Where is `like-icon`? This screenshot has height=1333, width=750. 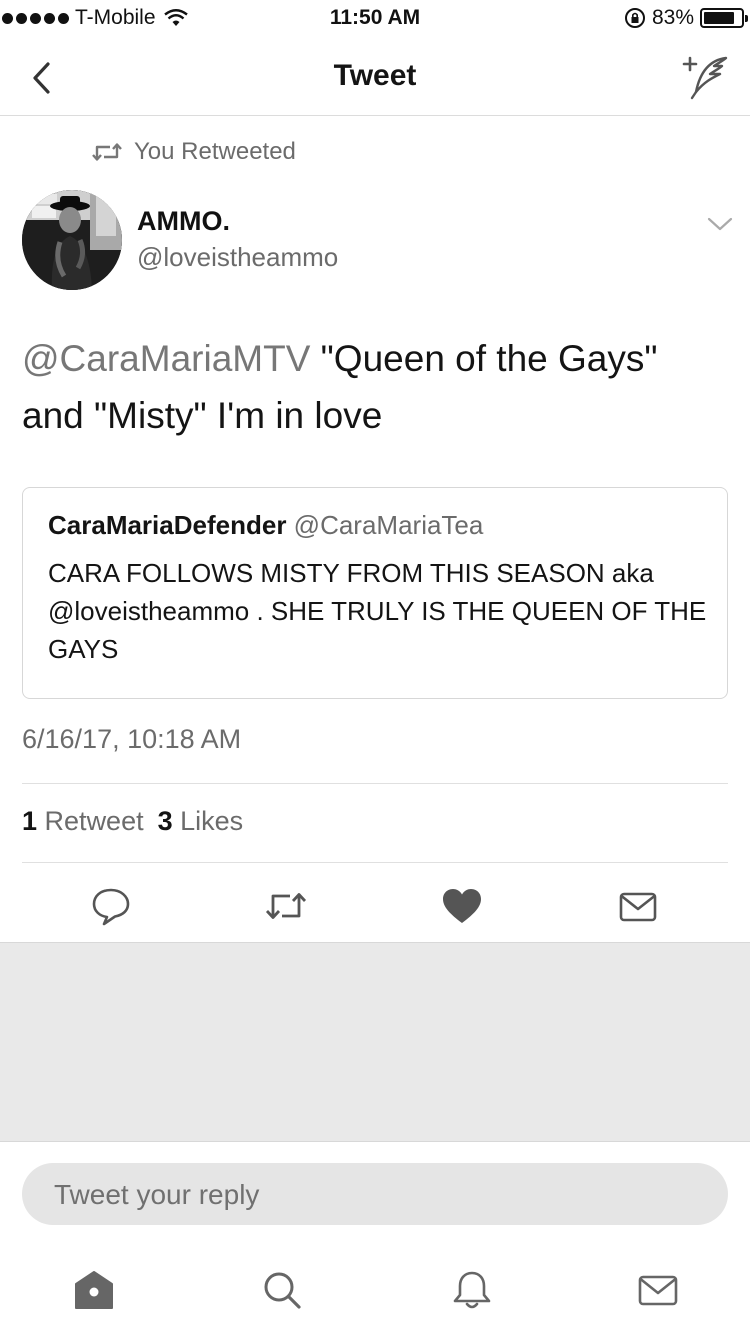 like-icon is located at coordinates (462, 906).